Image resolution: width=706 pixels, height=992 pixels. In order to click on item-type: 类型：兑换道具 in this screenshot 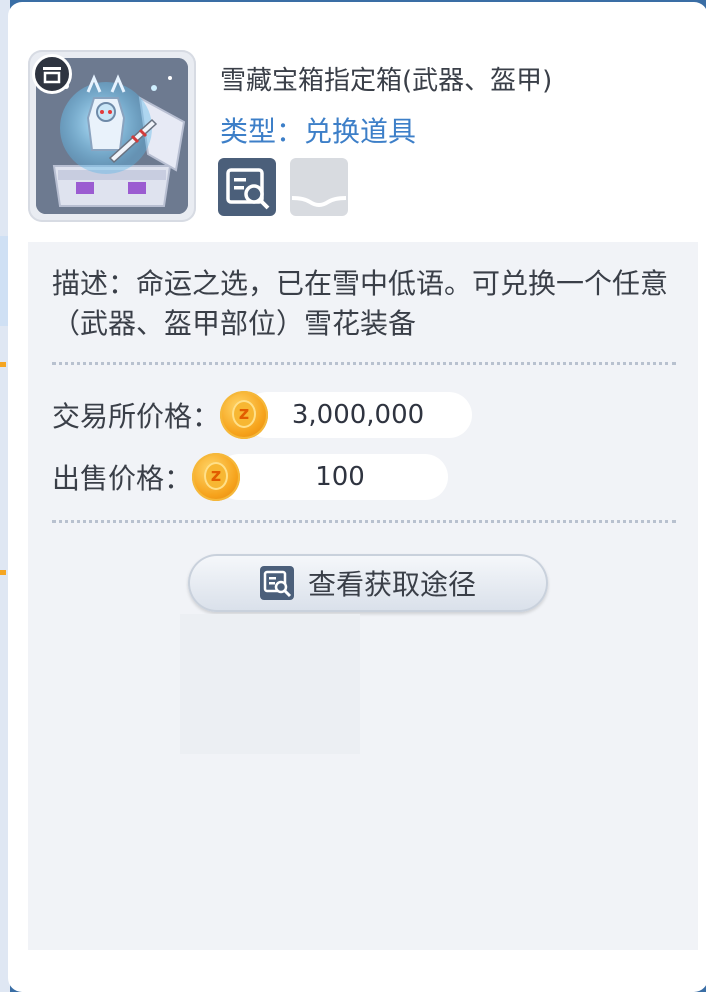, I will do `click(318, 131)`.